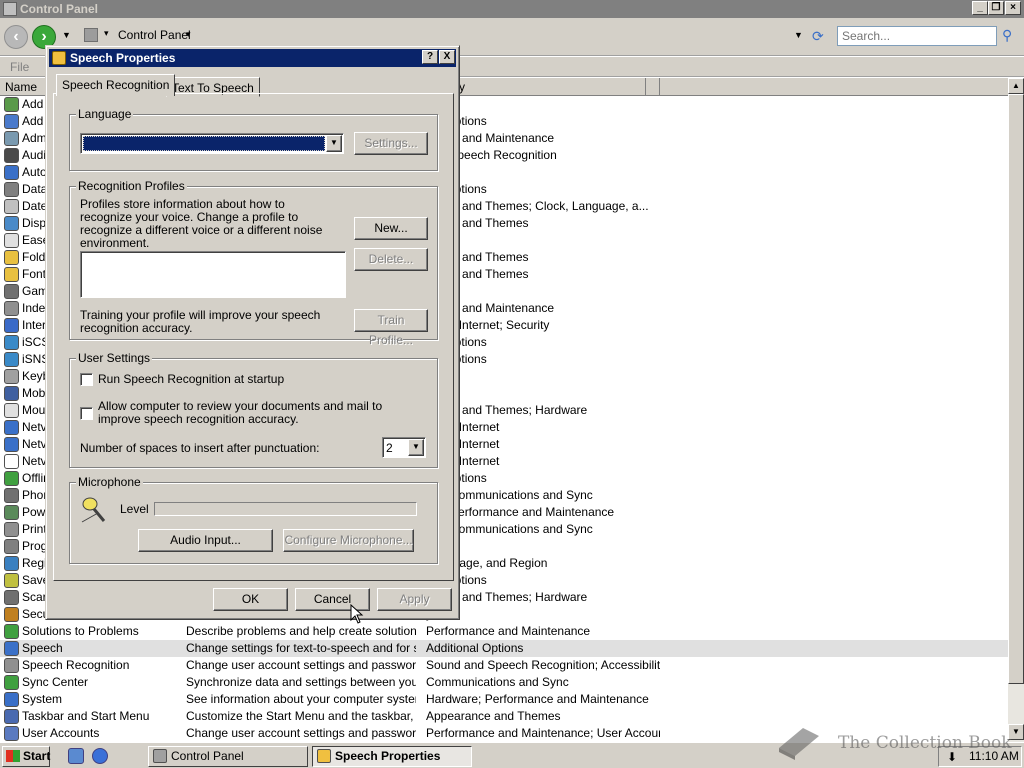  Describe the element at coordinates (1016, 86) in the screenshot. I see `scroll-up-button: ▲` at that location.